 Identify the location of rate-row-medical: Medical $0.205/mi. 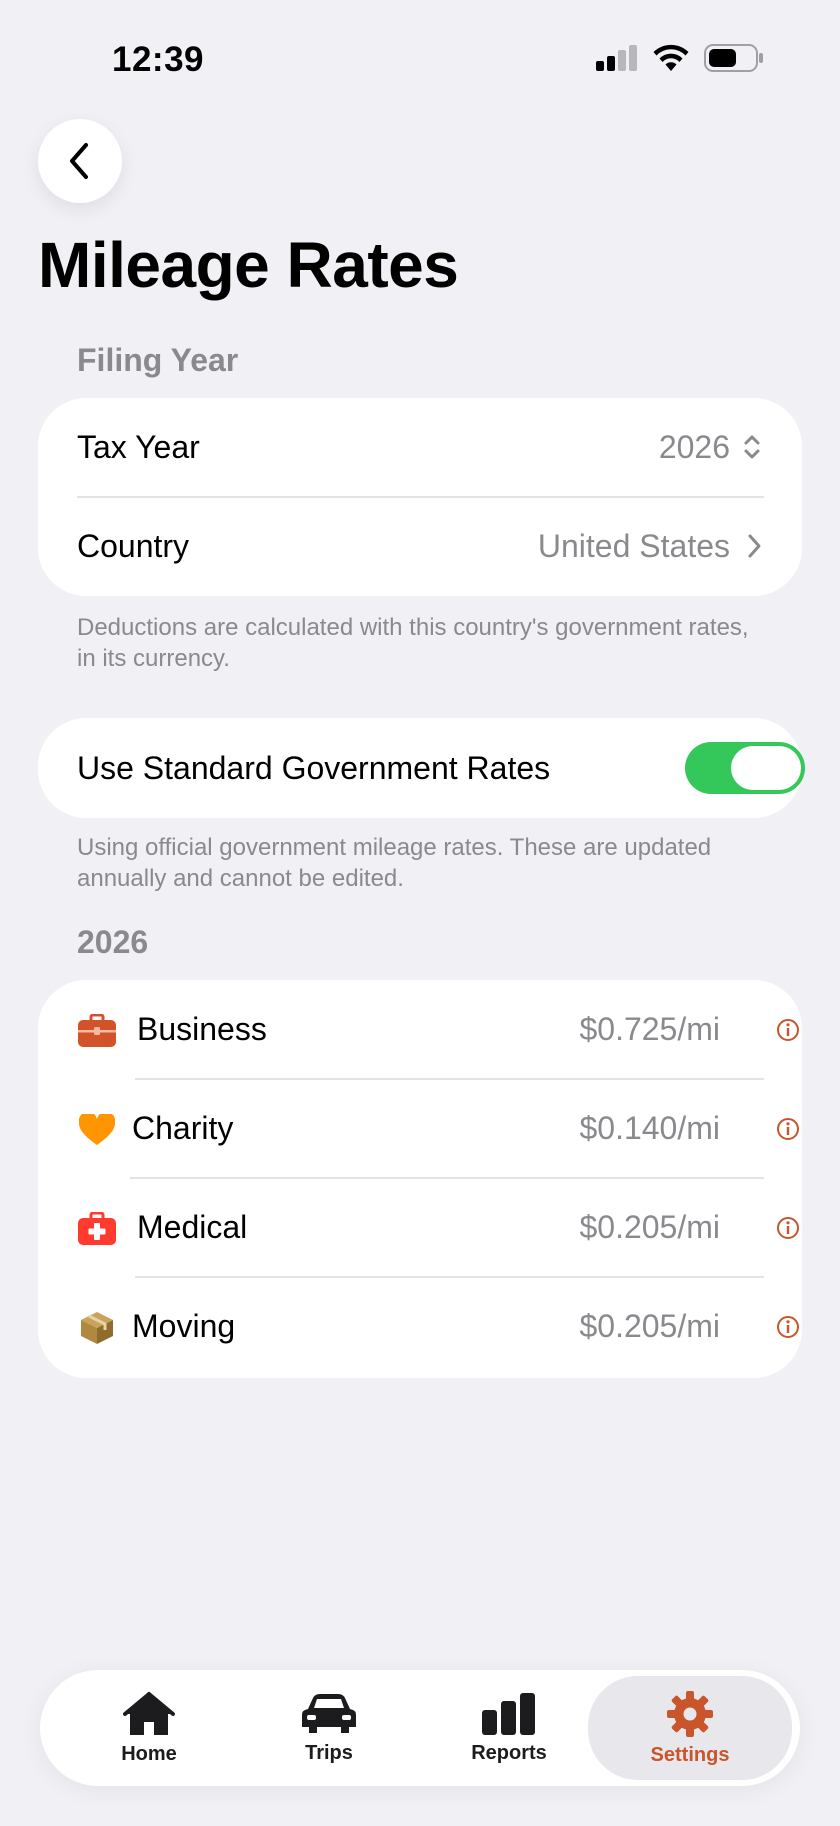
(420, 1227).